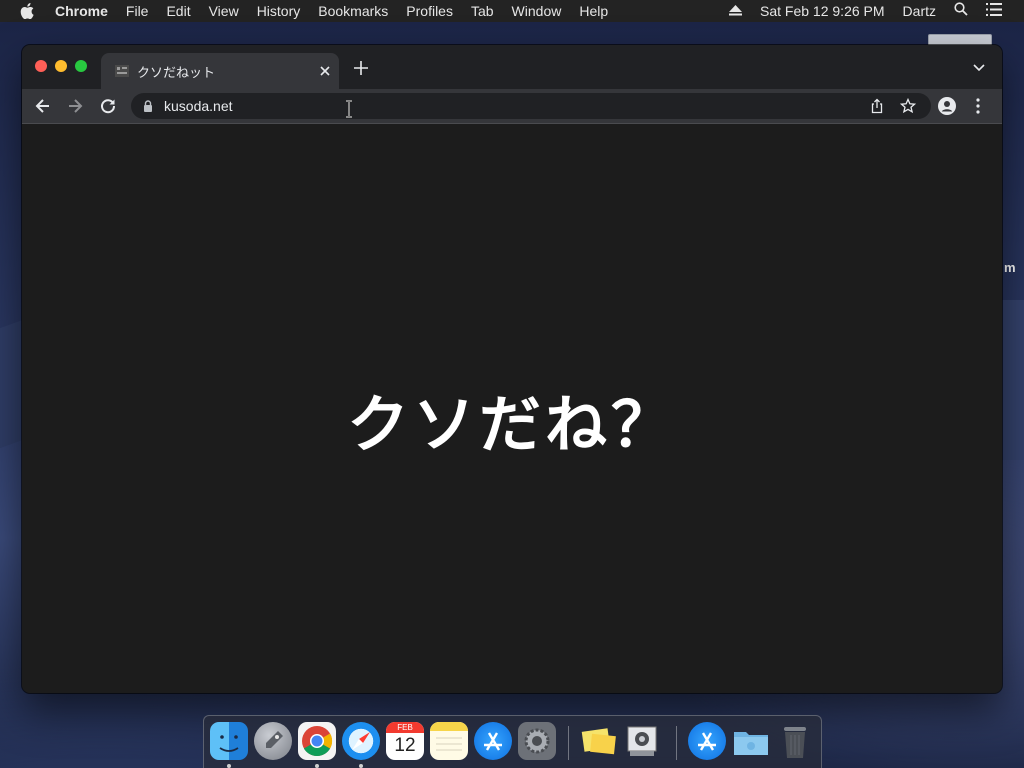 Image resolution: width=1024 pixels, height=768 pixels. Describe the element at coordinates (877, 106) in the screenshot. I see `share-icon` at that location.